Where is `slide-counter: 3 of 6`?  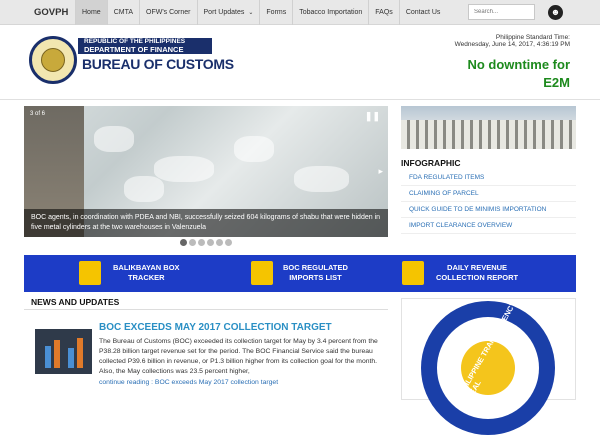
slide-counter: 3 of 6 is located at coordinates (38, 114).